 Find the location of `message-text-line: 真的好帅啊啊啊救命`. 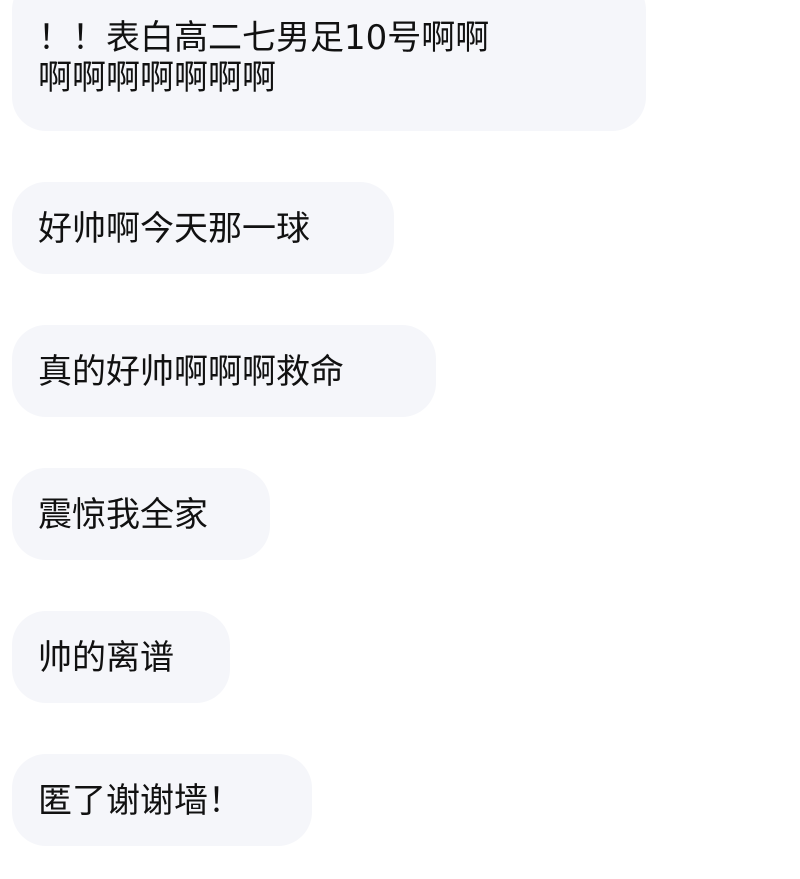

message-text-line: 真的好帅啊啊啊救命 is located at coordinates (191, 372).